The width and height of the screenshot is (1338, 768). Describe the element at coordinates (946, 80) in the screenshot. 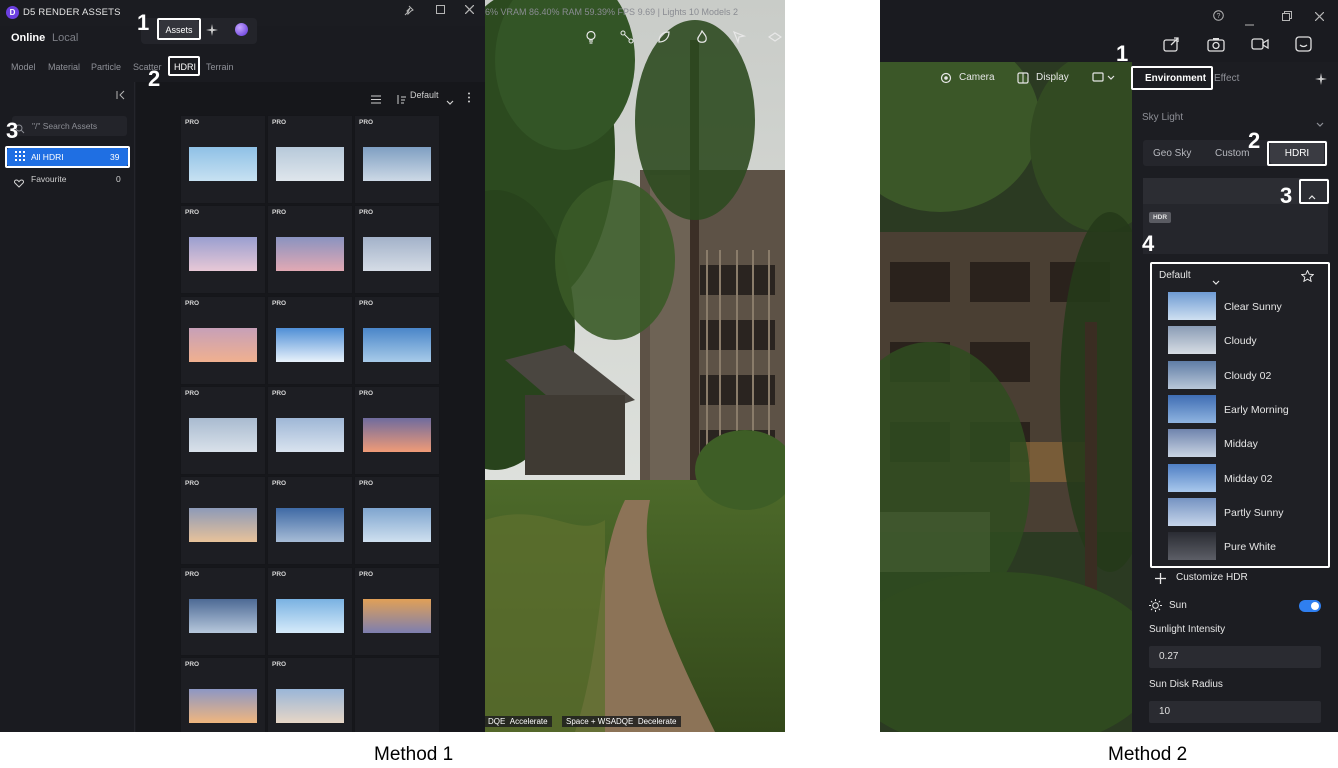

I see `camera-icon` at that location.